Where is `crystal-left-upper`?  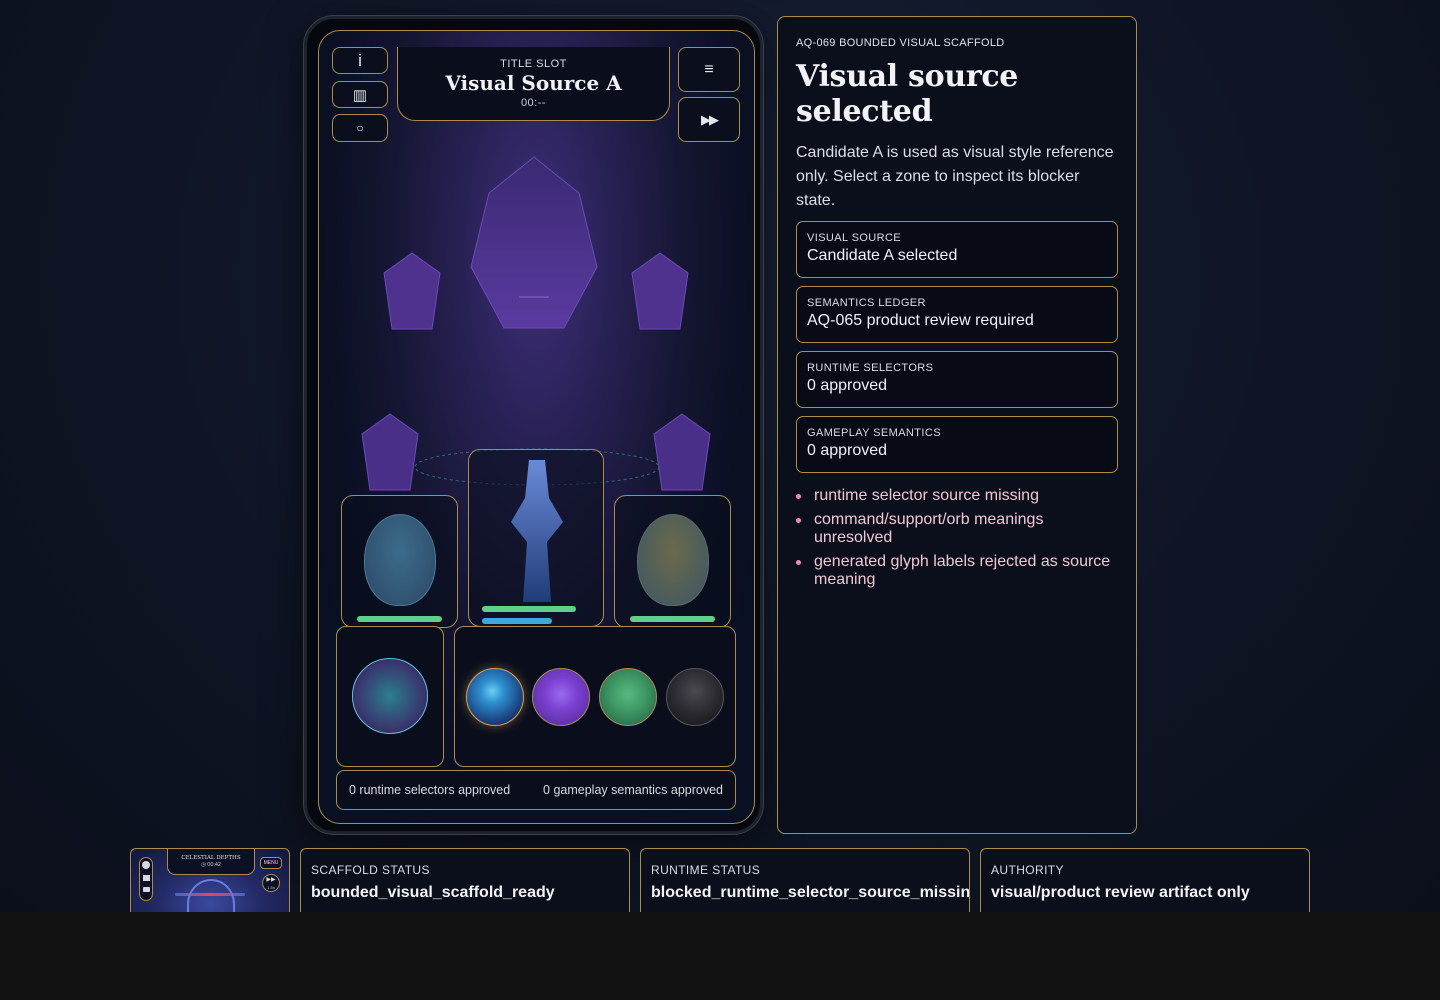 crystal-left-upper is located at coordinates (412, 291).